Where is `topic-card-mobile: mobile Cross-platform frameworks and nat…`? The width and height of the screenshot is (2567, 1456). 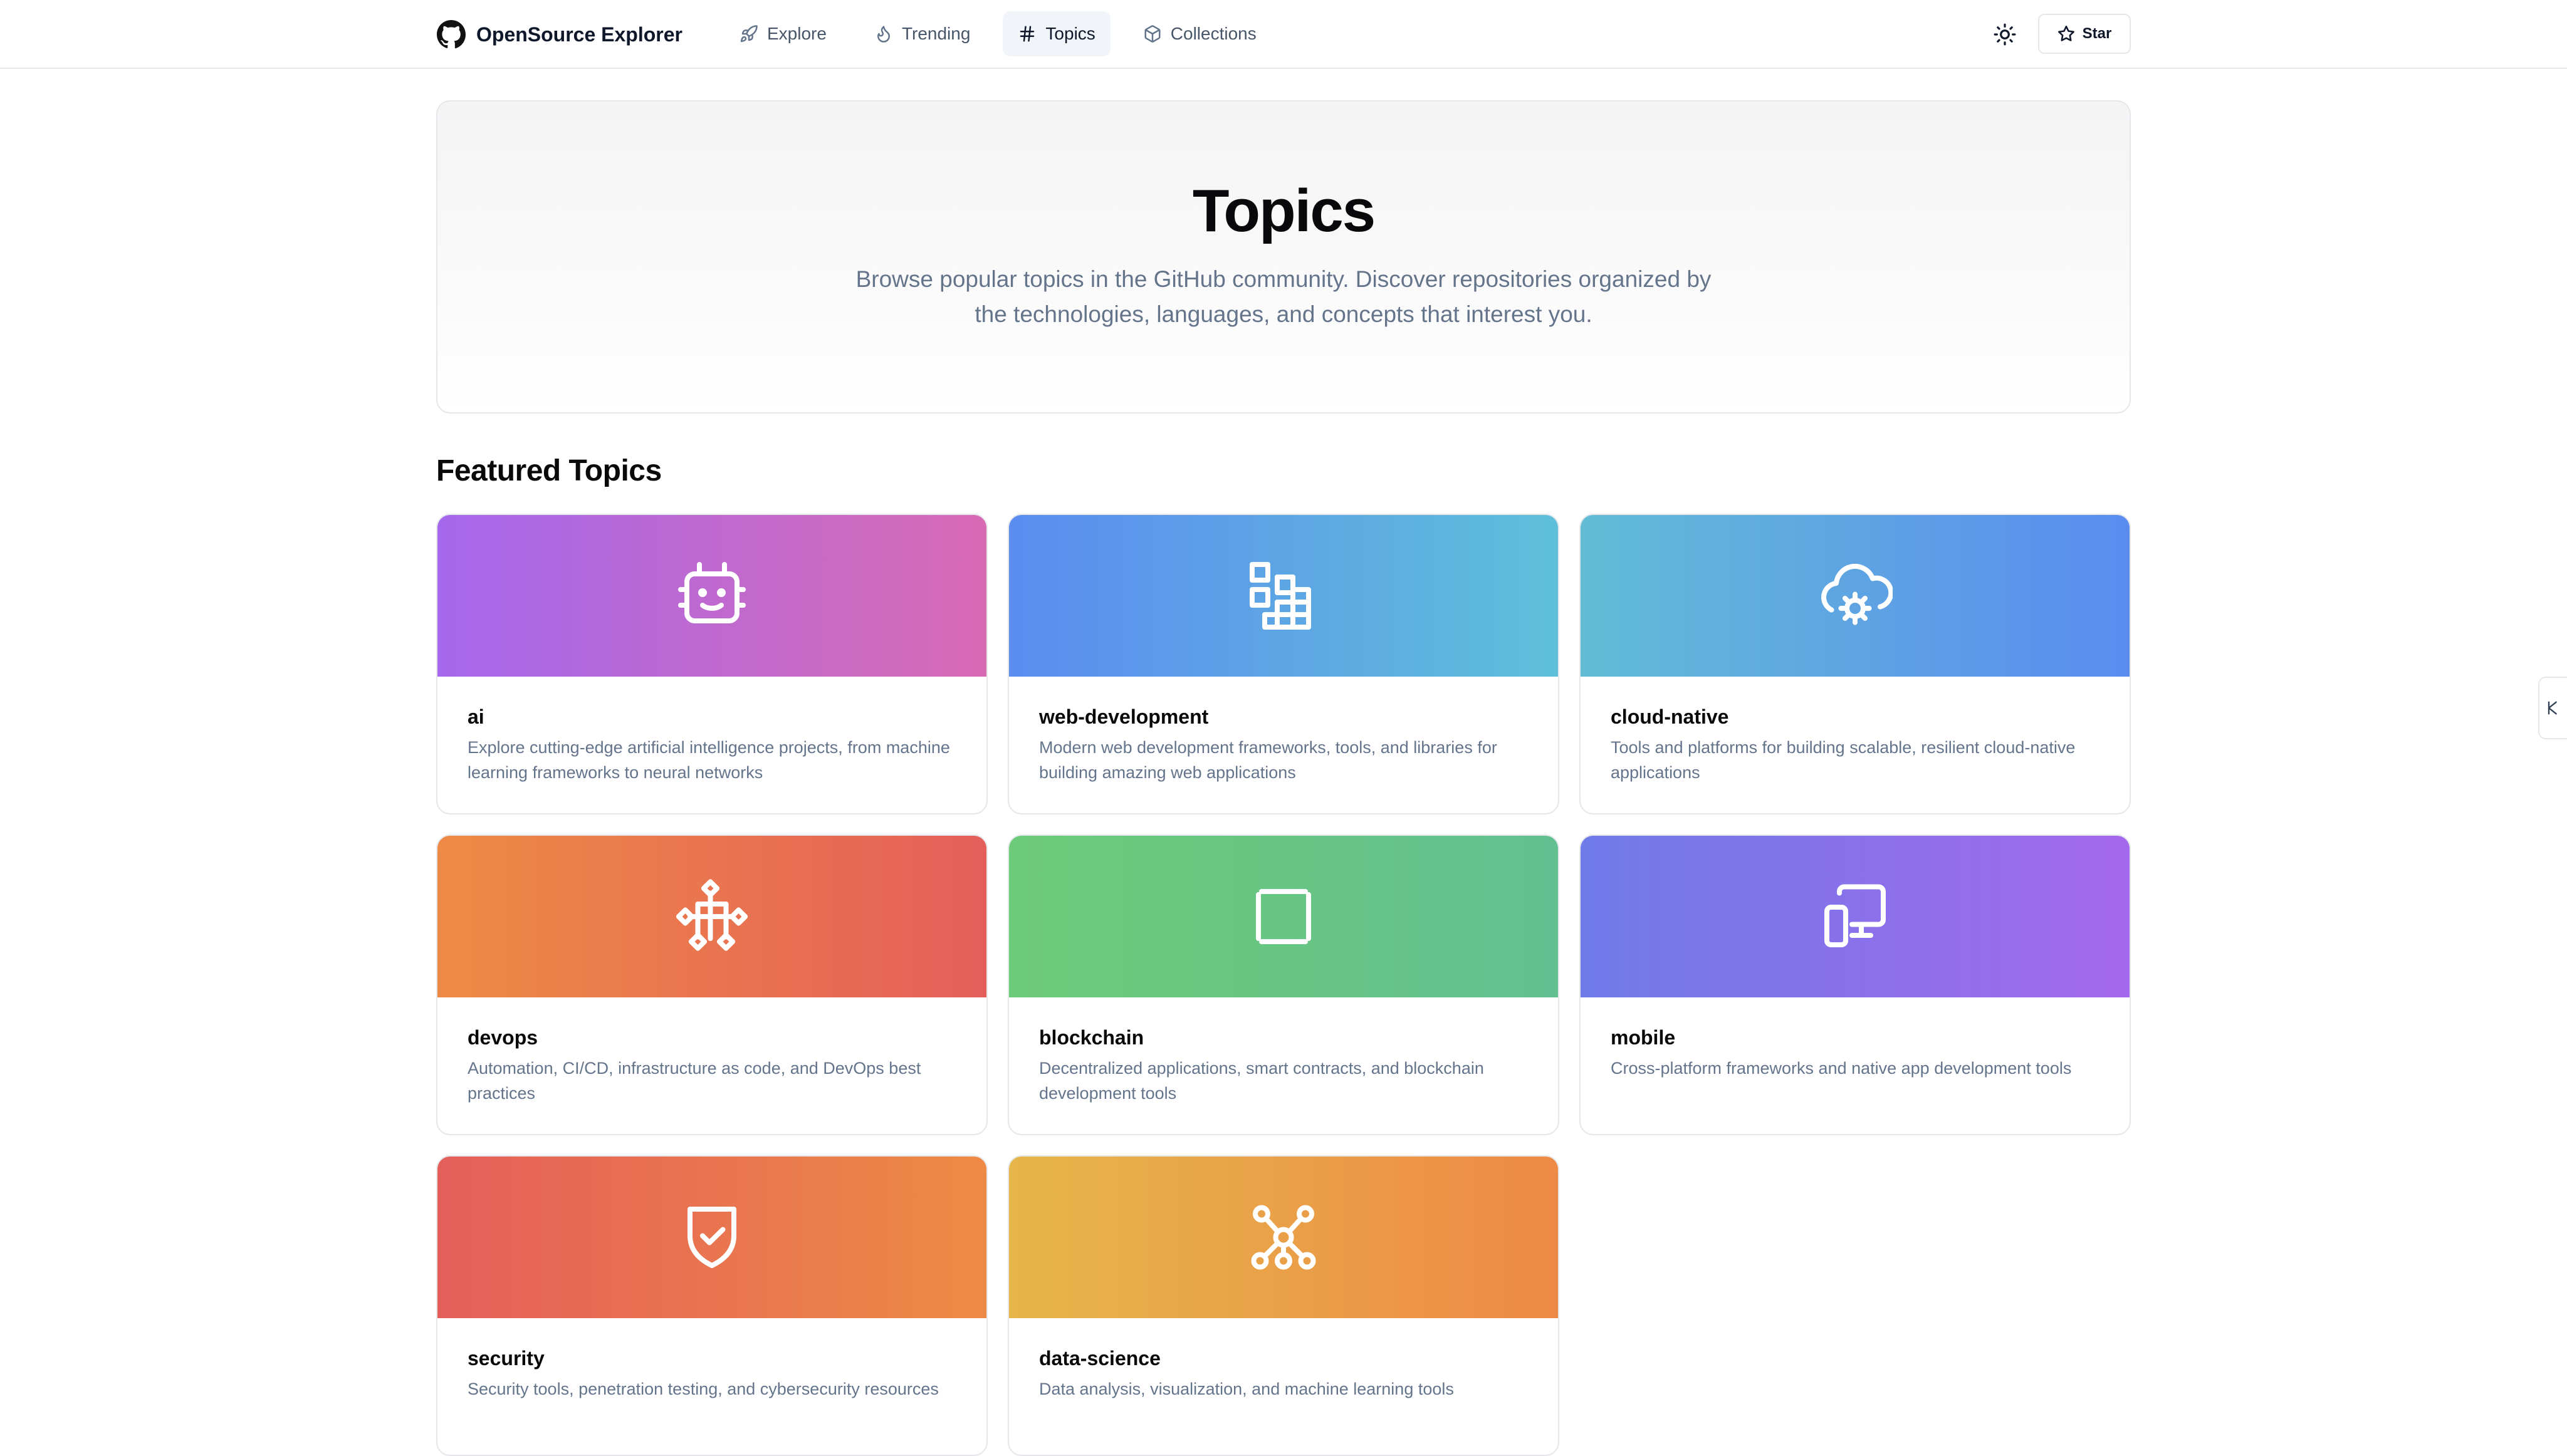 topic-card-mobile: mobile Cross-platform frameworks and nat… is located at coordinates (1855, 985).